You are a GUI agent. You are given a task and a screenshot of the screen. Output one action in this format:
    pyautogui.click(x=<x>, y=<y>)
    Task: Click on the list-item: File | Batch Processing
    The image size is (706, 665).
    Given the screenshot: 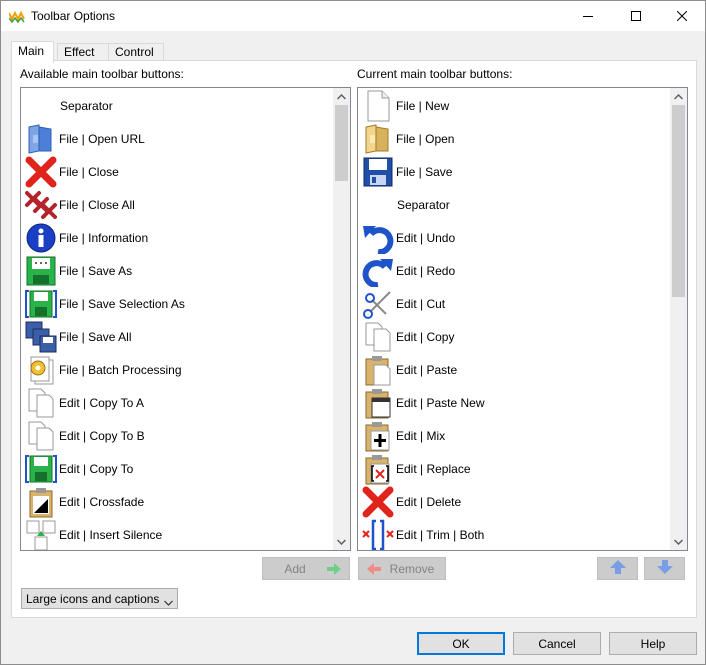 What is the action you would take?
    pyautogui.click(x=177, y=368)
    